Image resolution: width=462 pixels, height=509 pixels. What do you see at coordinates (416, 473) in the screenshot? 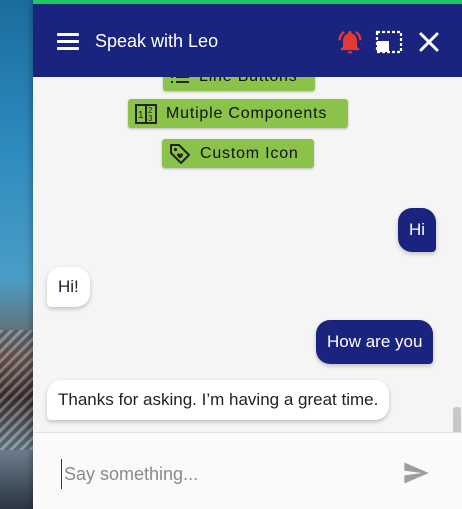
I see `send-icon` at bounding box center [416, 473].